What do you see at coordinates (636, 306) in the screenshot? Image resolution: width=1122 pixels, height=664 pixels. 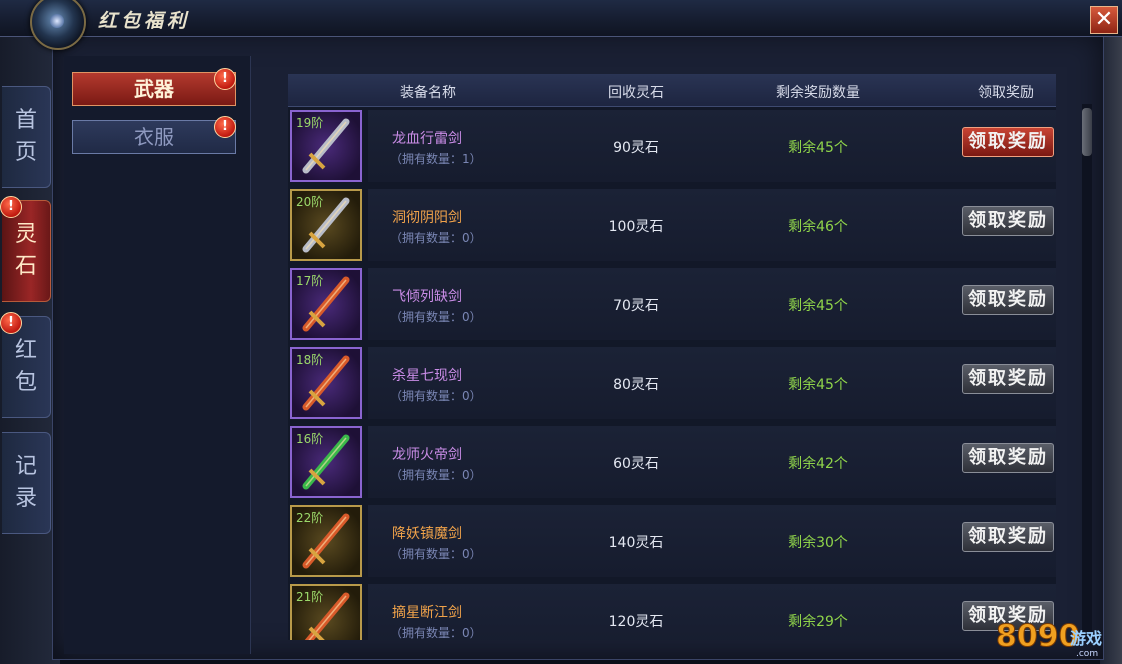 I see `recycle-stone-value: 70灵石` at bounding box center [636, 306].